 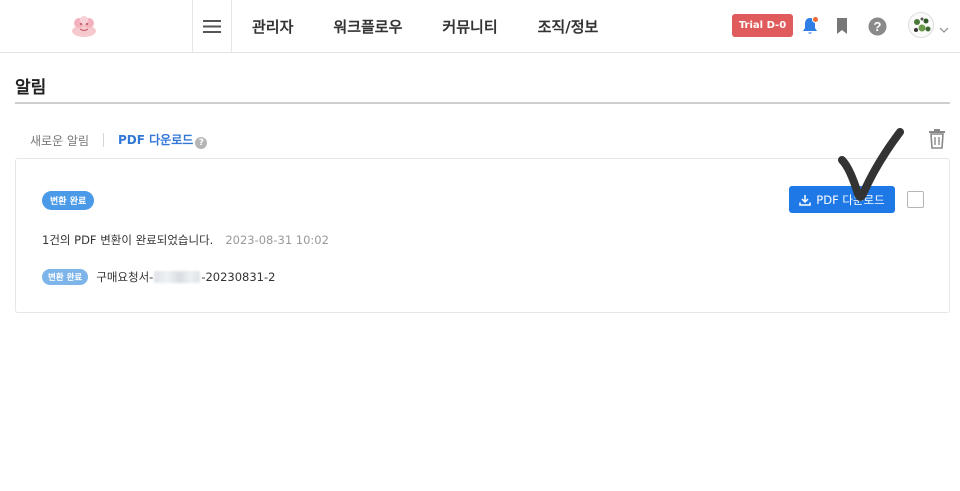 What do you see at coordinates (65, 277) in the screenshot?
I see `file-status-badge: 변환 완료` at bounding box center [65, 277].